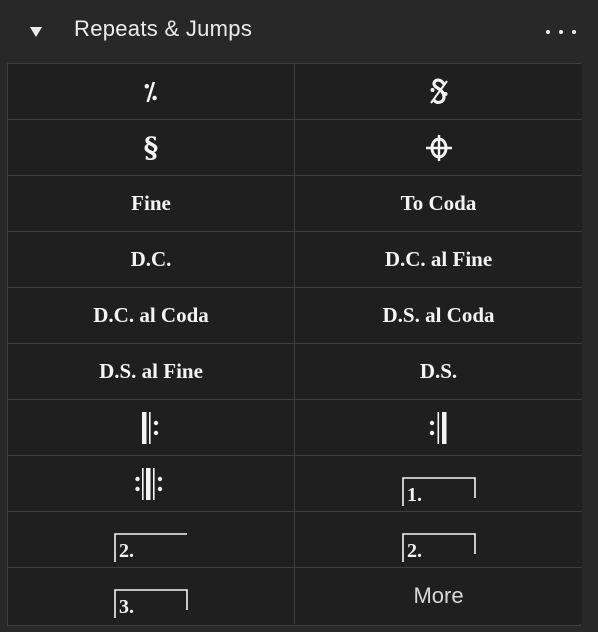  I want to click on end-start-repeat-cell, so click(151, 484).